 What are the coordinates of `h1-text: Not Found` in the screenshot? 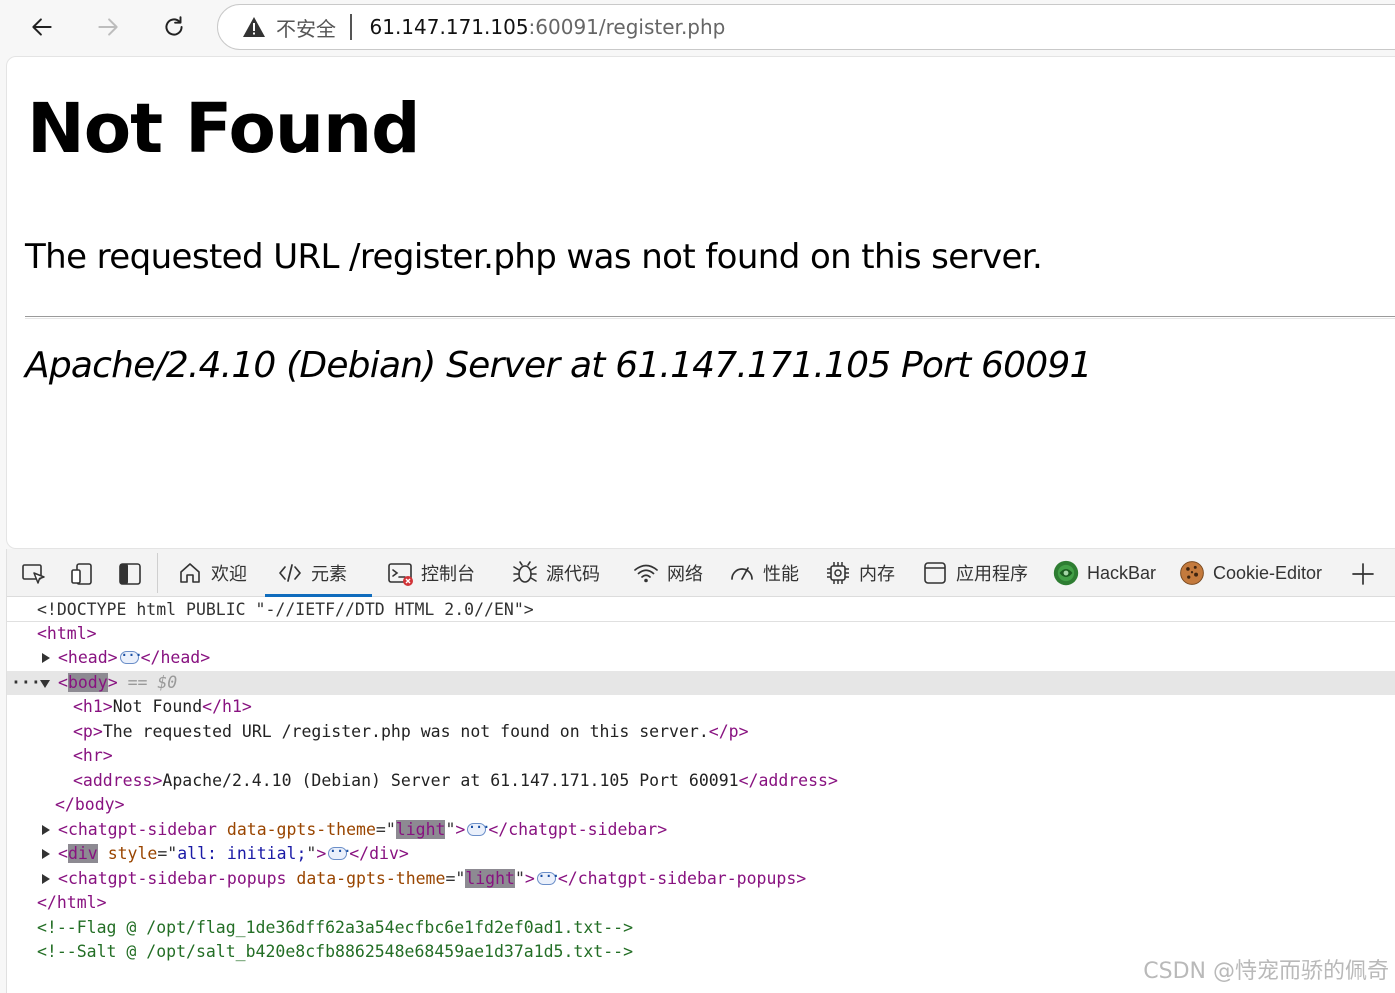 It's located at (157, 706).